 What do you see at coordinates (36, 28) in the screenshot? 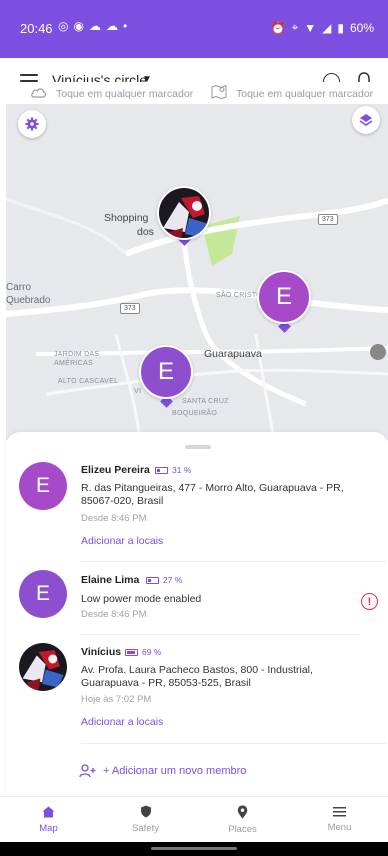
I see `status-time: 20:46` at bounding box center [36, 28].